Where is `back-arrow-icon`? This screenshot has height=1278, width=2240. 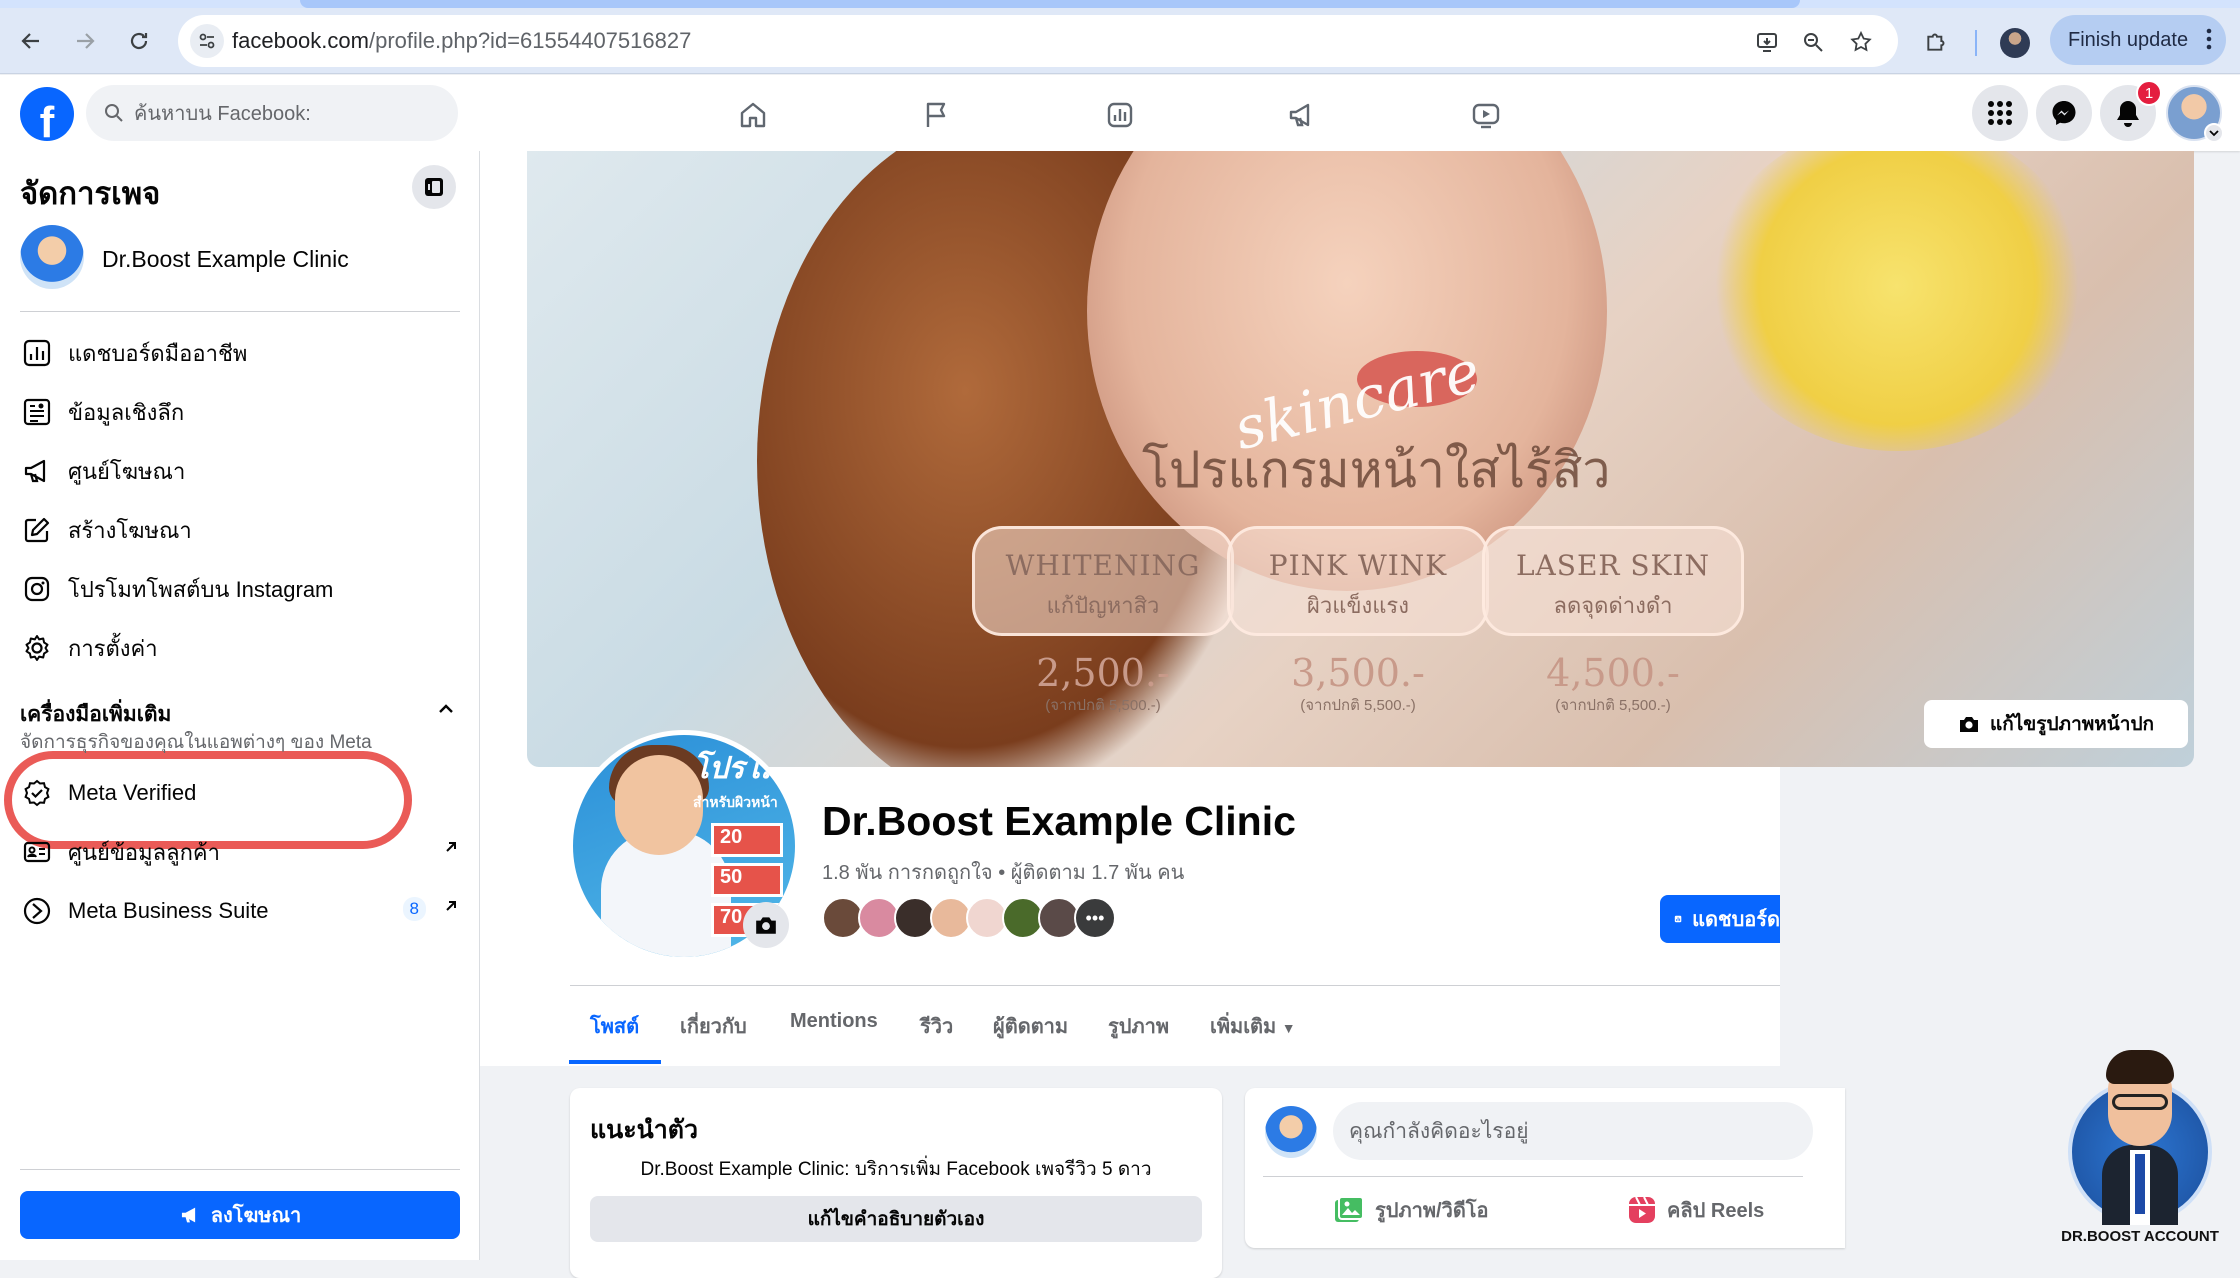
back-arrow-icon is located at coordinates (30, 41).